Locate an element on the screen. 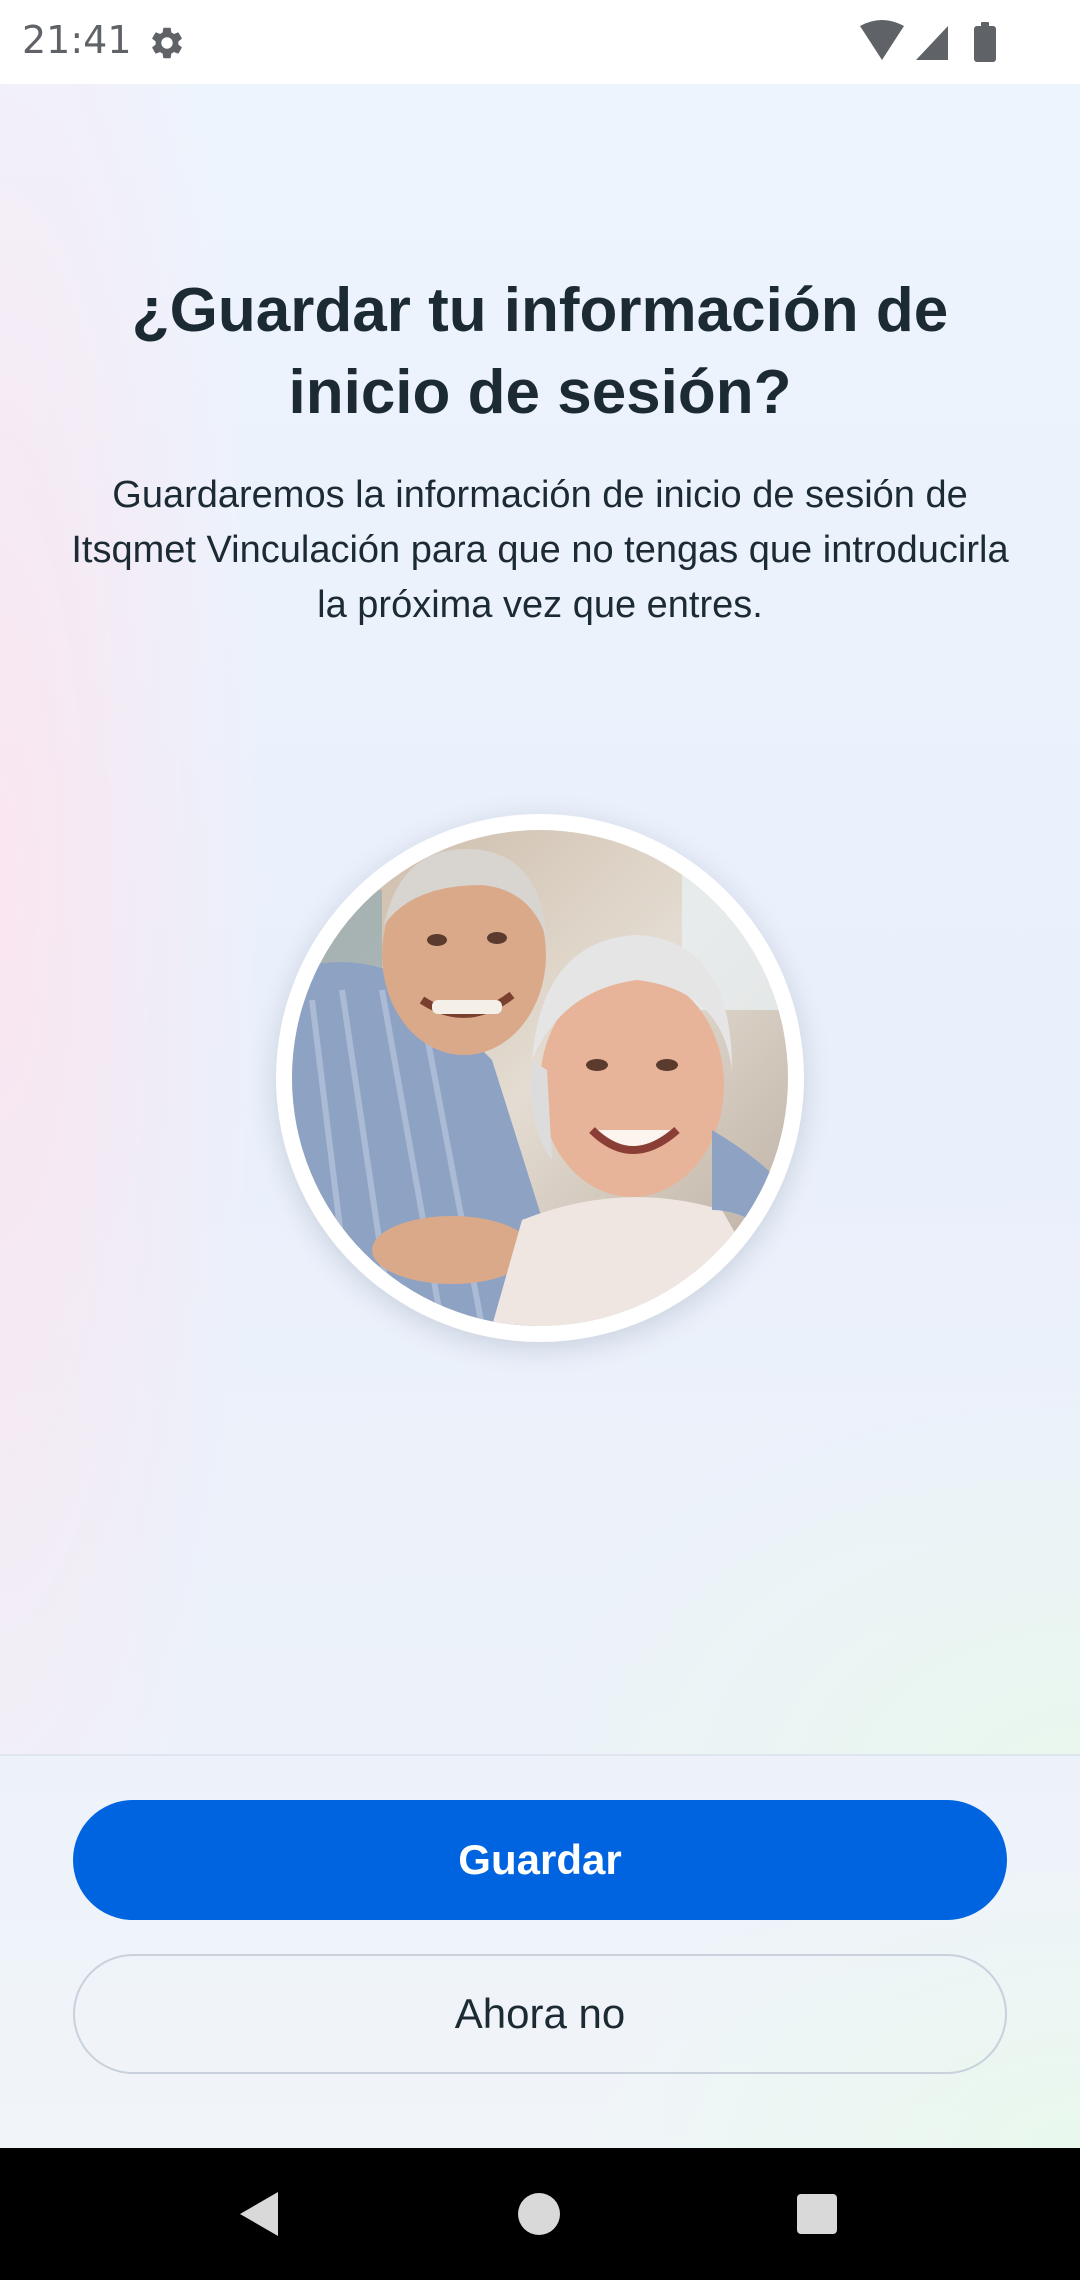 The height and width of the screenshot is (2280, 1080). gear-icon is located at coordinates (167, 43).